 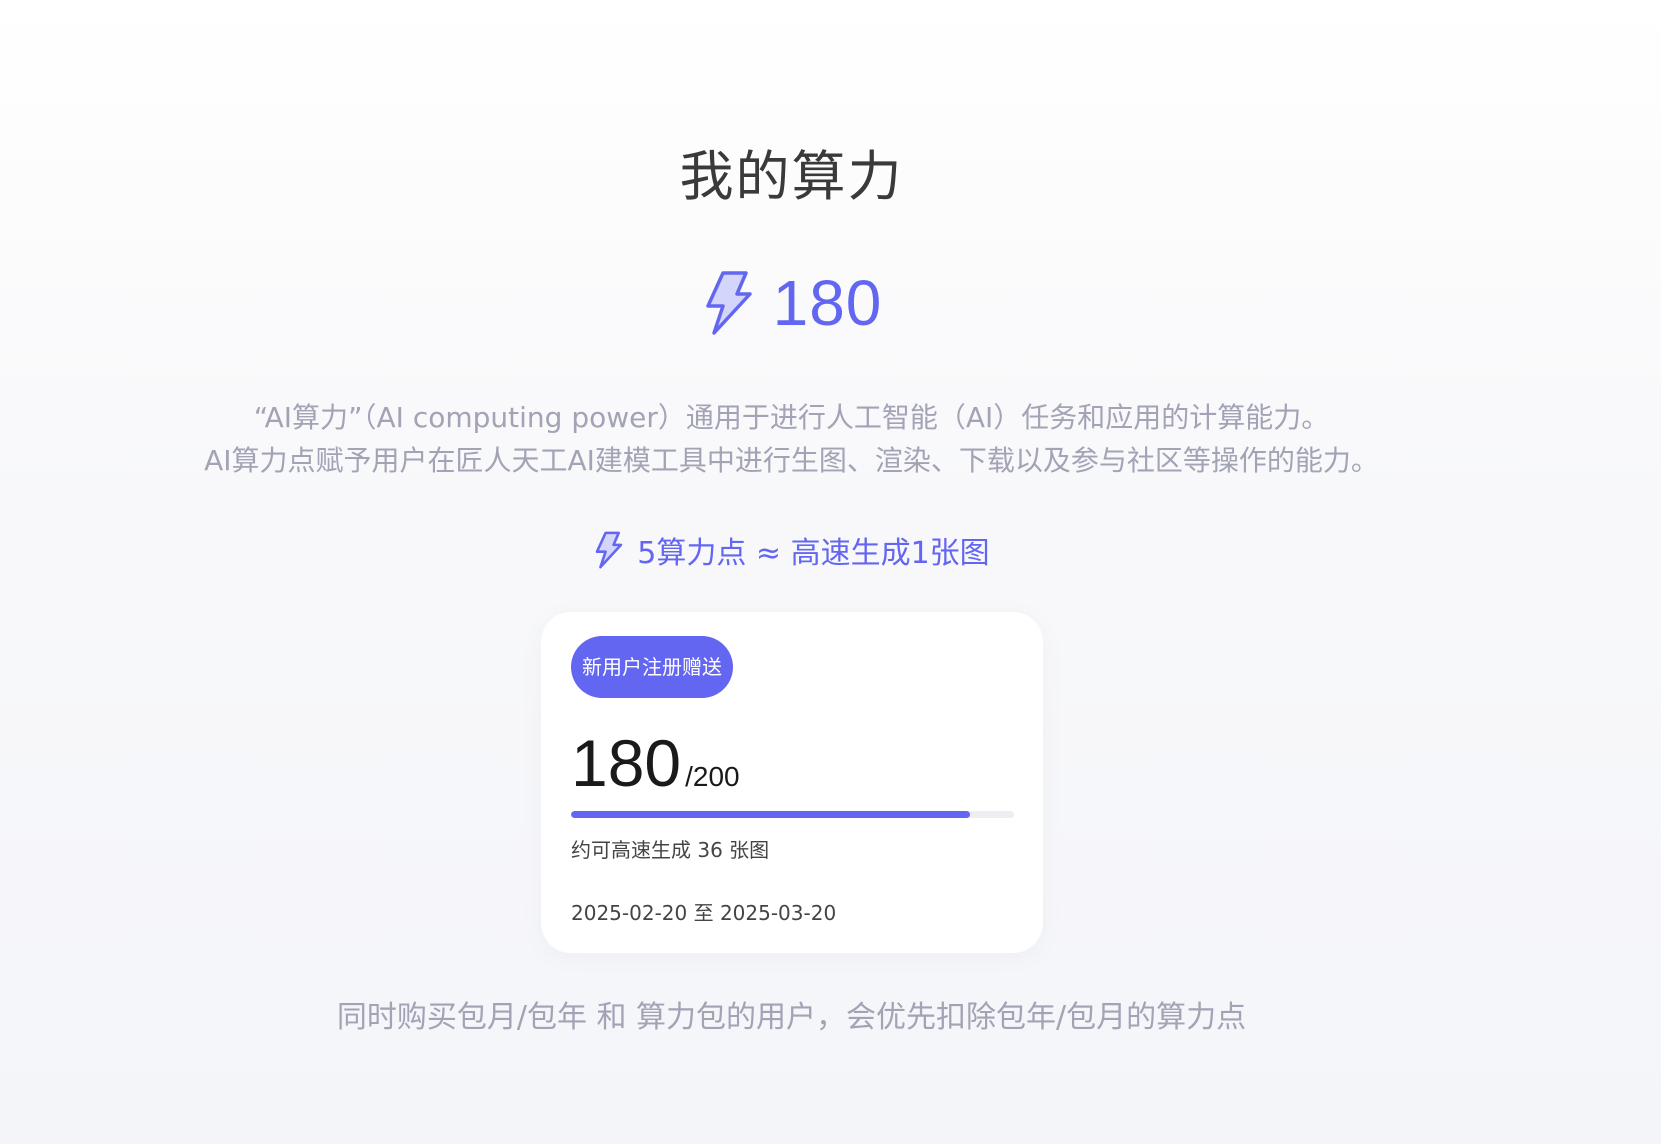 I want to click on progress-bar, so click(x=792, y=814).